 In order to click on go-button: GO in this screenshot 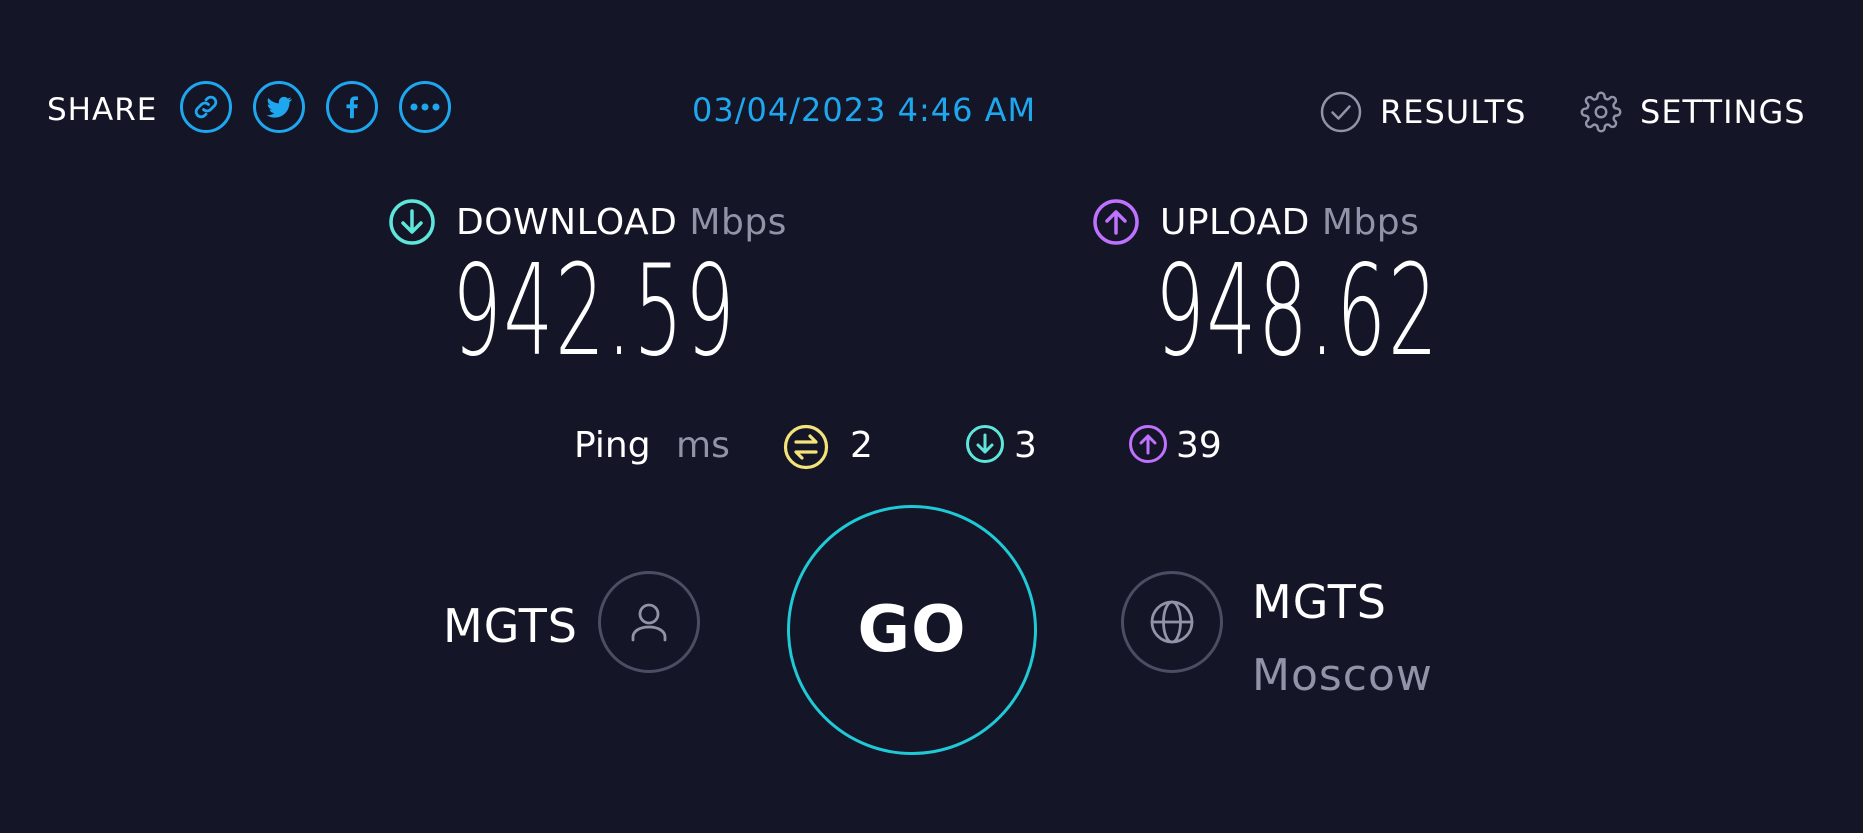, I will do `click(912, 630)`.